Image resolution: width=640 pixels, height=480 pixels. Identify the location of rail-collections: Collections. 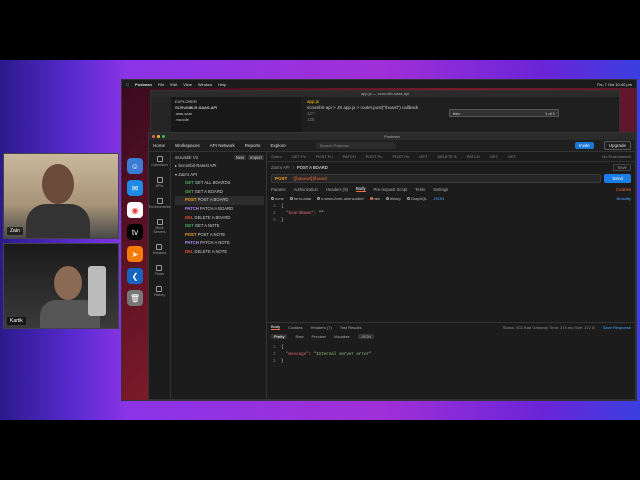
(159, 161).